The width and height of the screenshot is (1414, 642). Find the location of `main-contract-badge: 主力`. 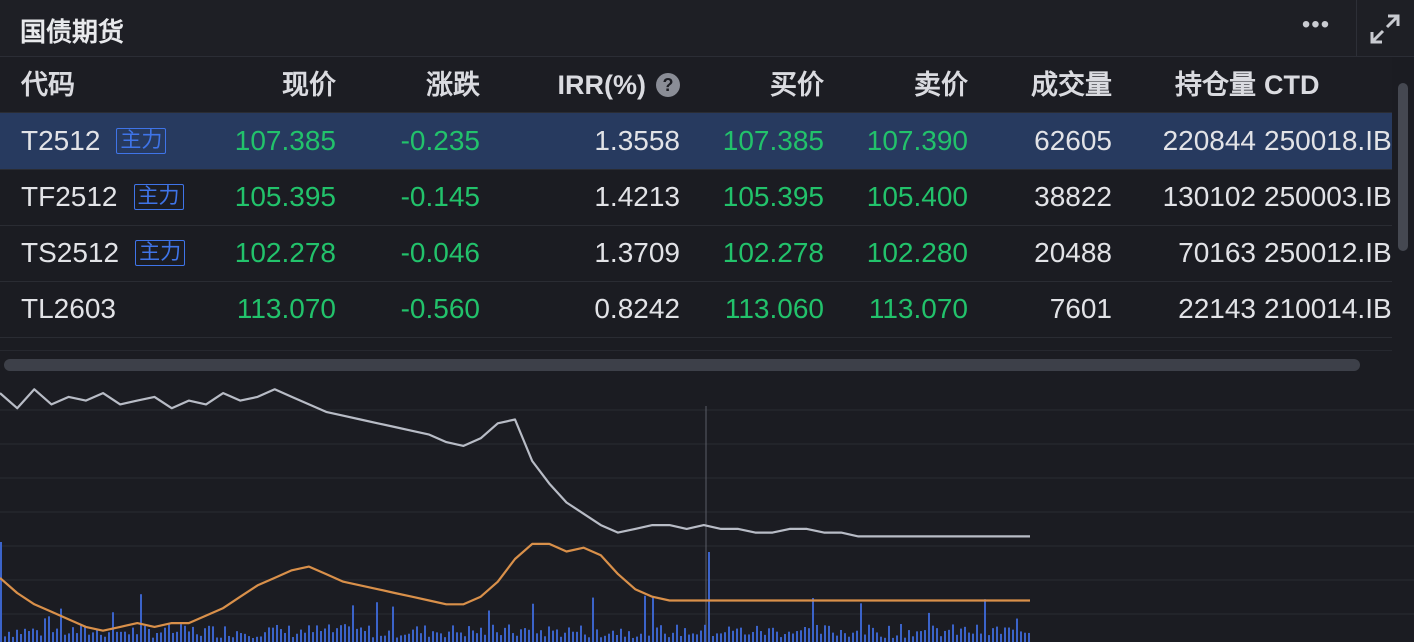

main-contract-badge: 主力 is located at coordinates (158, 196).